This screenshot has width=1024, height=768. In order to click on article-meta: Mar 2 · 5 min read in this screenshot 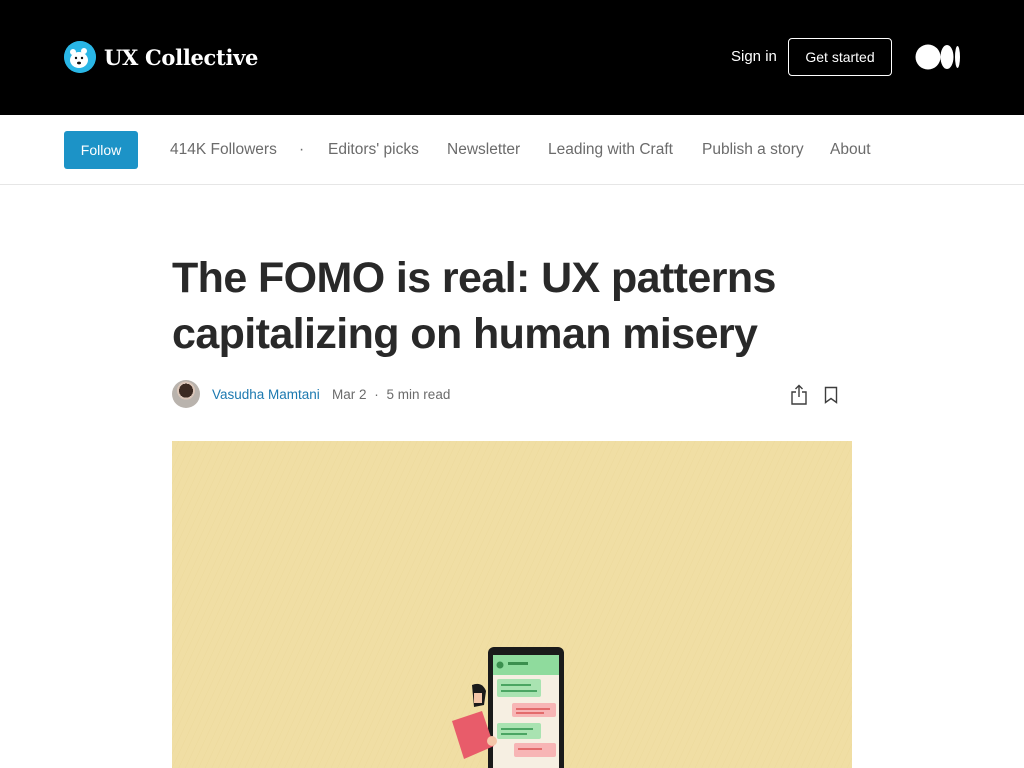, I will do `click(391, 394)`.